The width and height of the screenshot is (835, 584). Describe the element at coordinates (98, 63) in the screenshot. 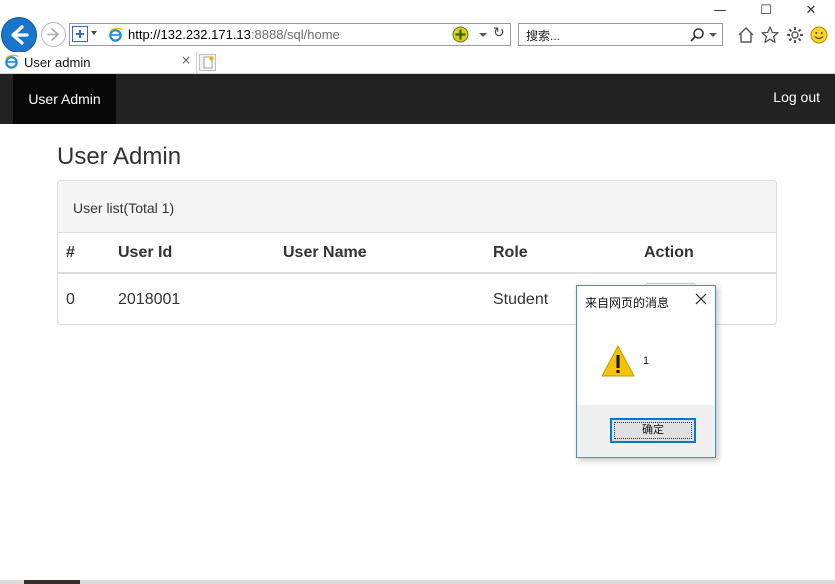

I see `browser-tab-active: User admin ×` at that location.